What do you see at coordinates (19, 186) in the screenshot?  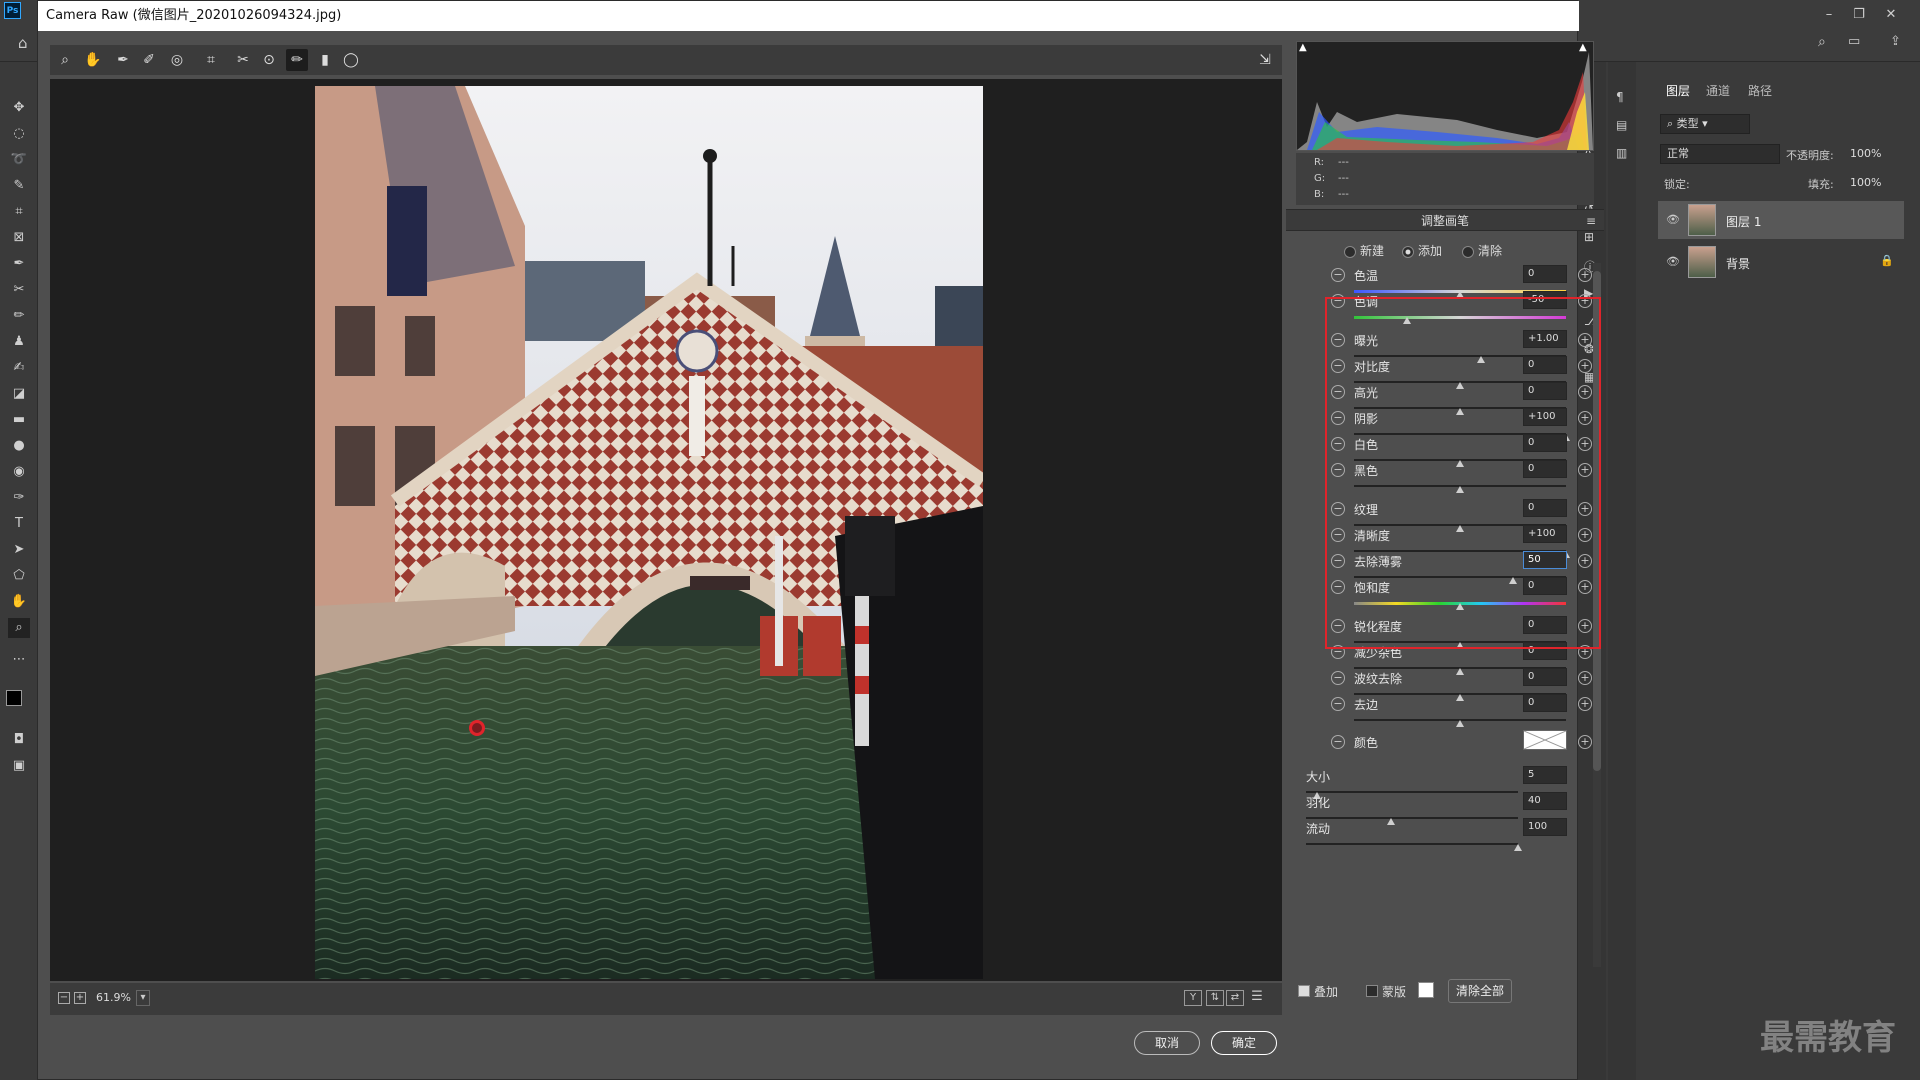 I see `quick-select-icon: ✎` at bounding box center [19, 186].